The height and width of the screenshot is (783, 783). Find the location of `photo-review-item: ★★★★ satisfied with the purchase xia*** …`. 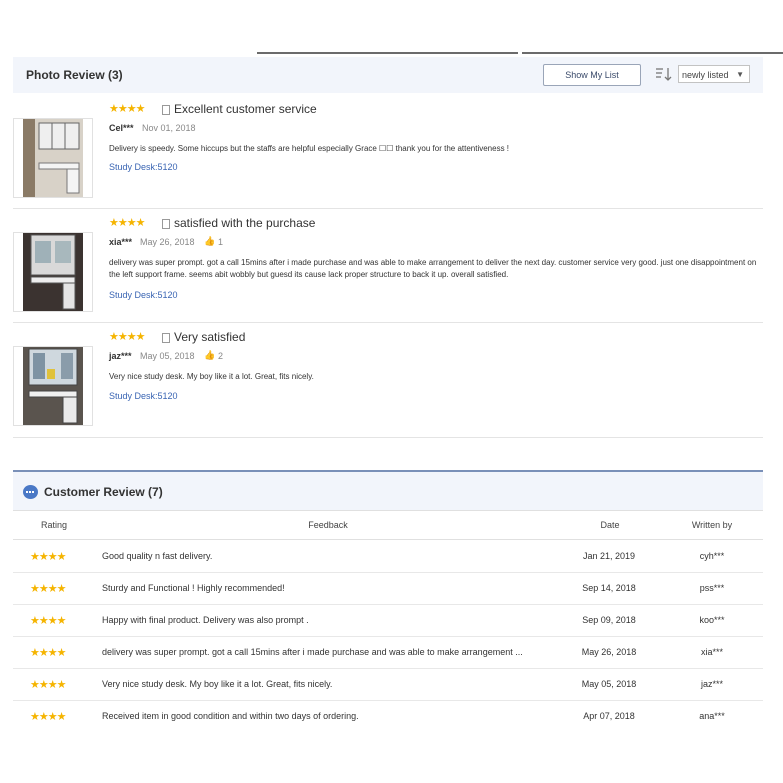

photo-review-item: ★★★★ satisfied with the purchase xia*** … is located at coordinates (388, 265).